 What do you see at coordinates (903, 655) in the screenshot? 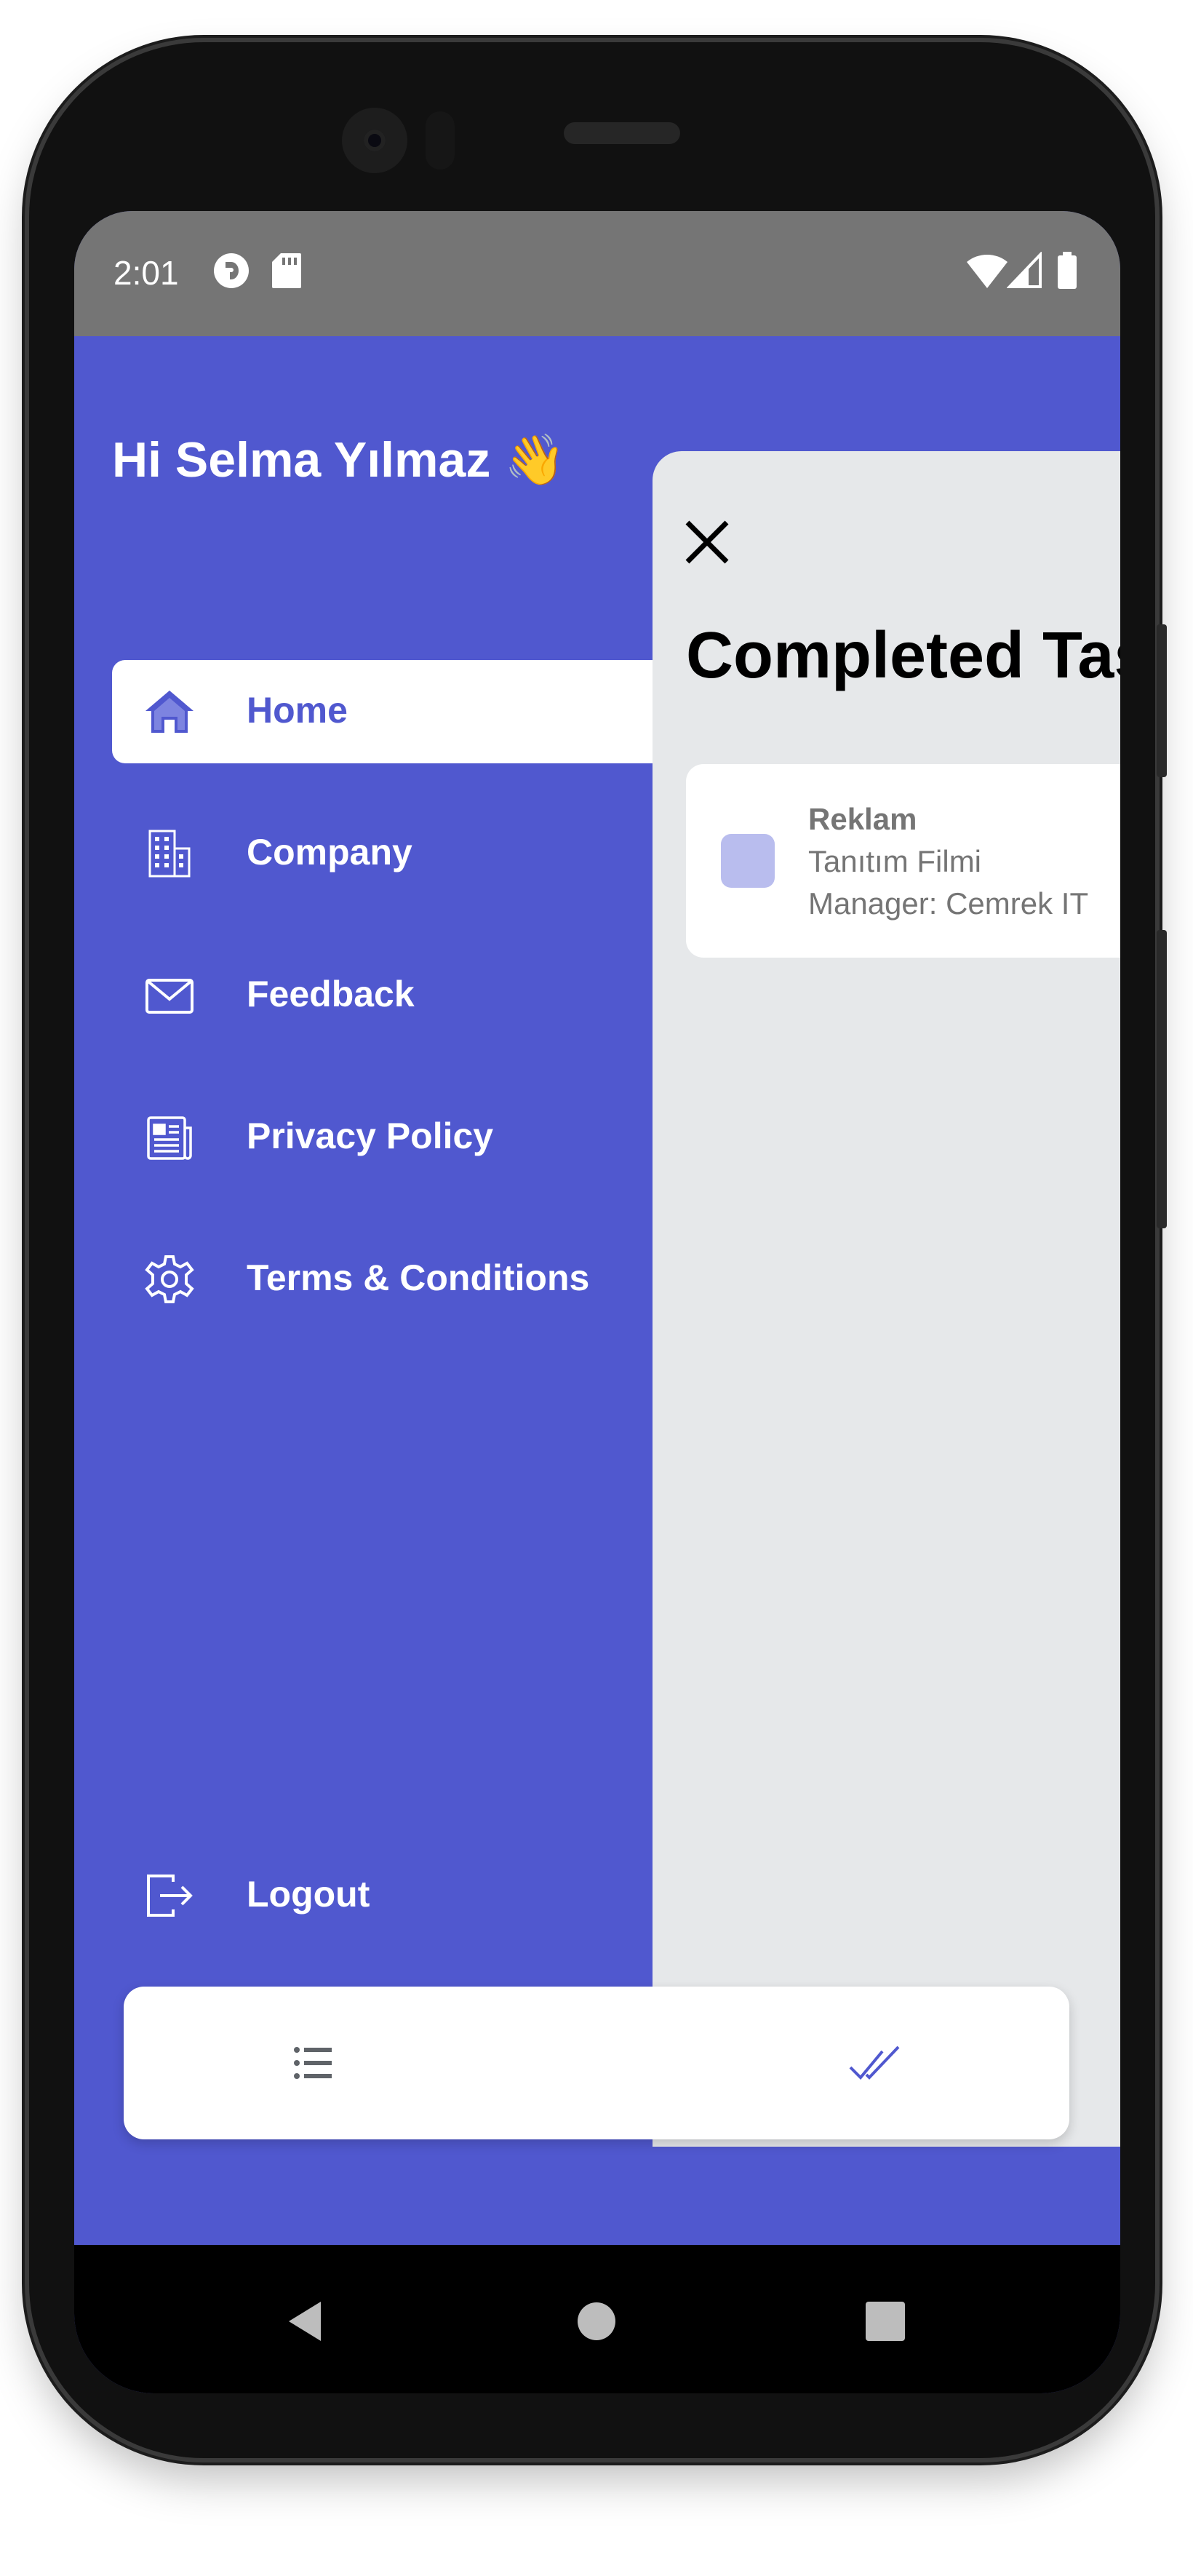
I see `page-title: Completed Tas` at bounding box center [903, 655].